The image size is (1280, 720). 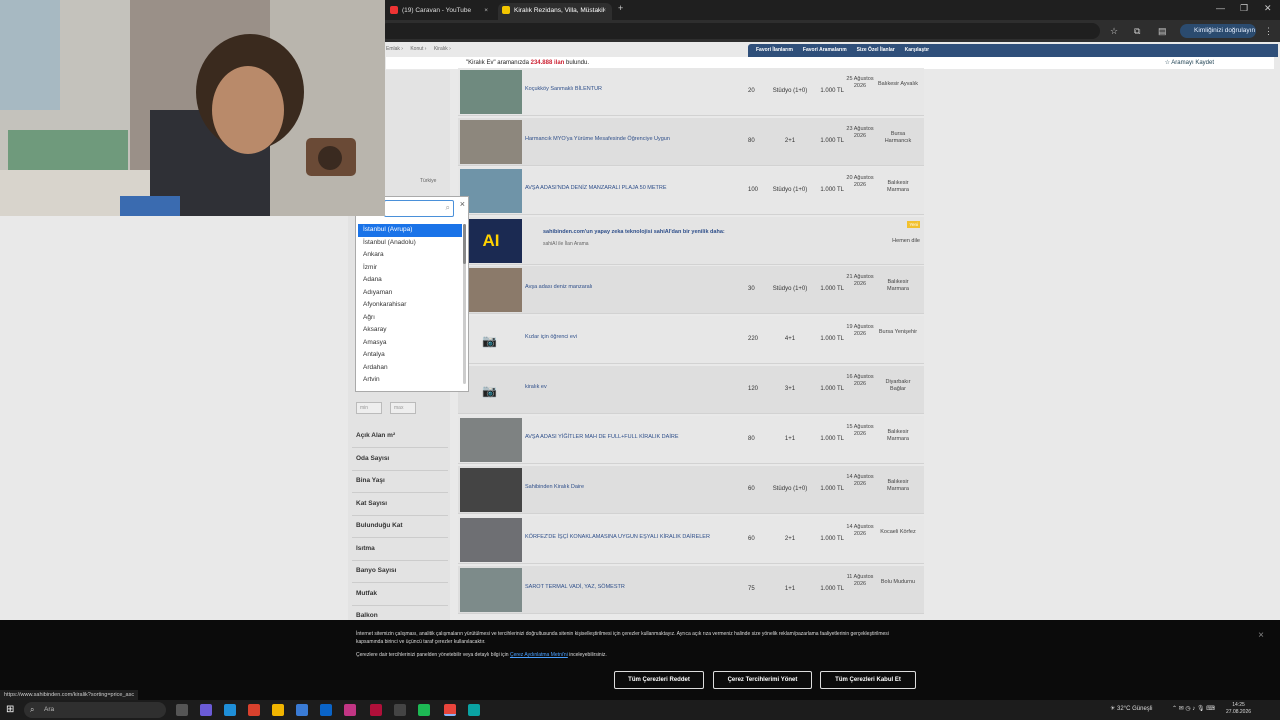 What do you see at coordinates (740, 31) in the screenshot?
I see `url-field` at bounding box center [740, 31].